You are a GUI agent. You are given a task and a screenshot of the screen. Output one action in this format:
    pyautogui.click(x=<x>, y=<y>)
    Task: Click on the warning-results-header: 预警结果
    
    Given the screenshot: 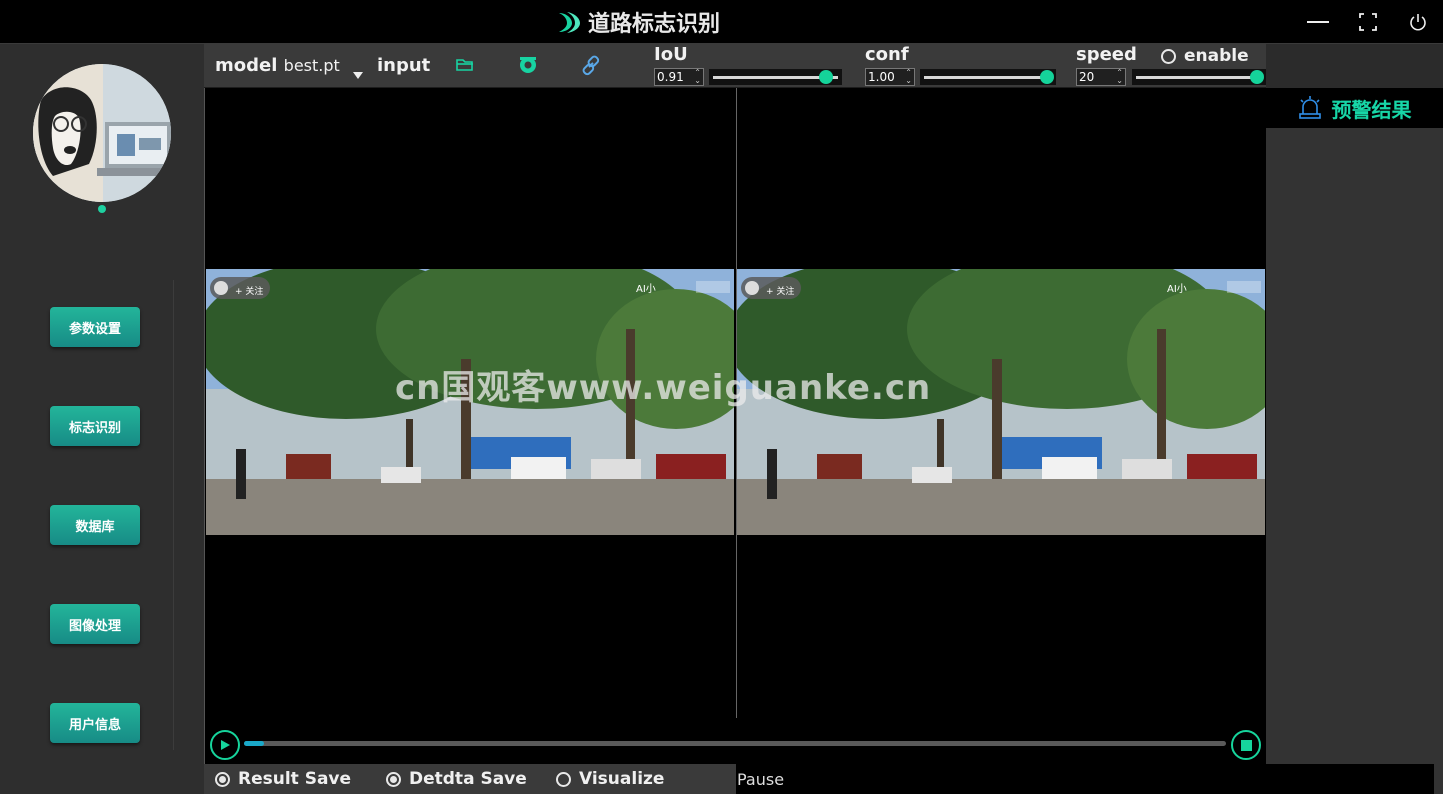 What is the action you would take?
    pyautogui.click(x=1354, y=108)
    